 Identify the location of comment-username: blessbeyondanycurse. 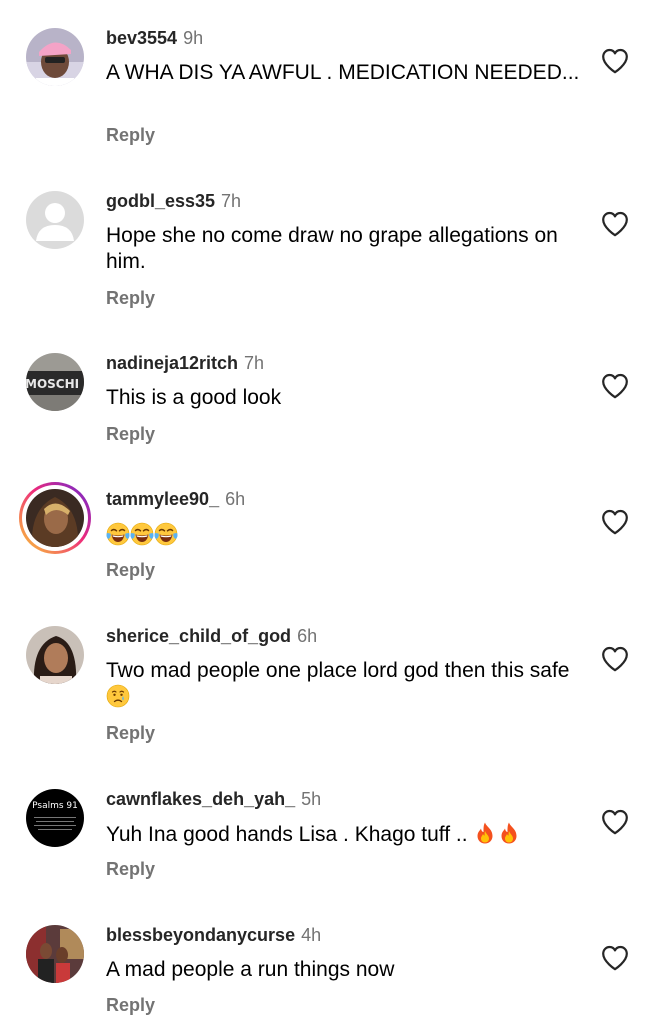
(200, 935).